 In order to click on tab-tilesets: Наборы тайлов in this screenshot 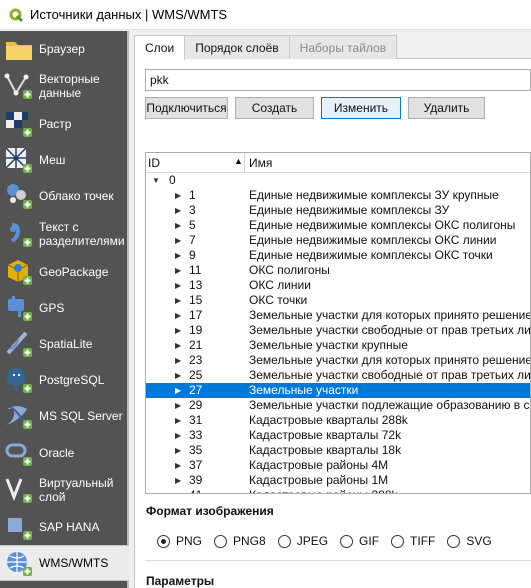, I will do `click(343, 47)`.